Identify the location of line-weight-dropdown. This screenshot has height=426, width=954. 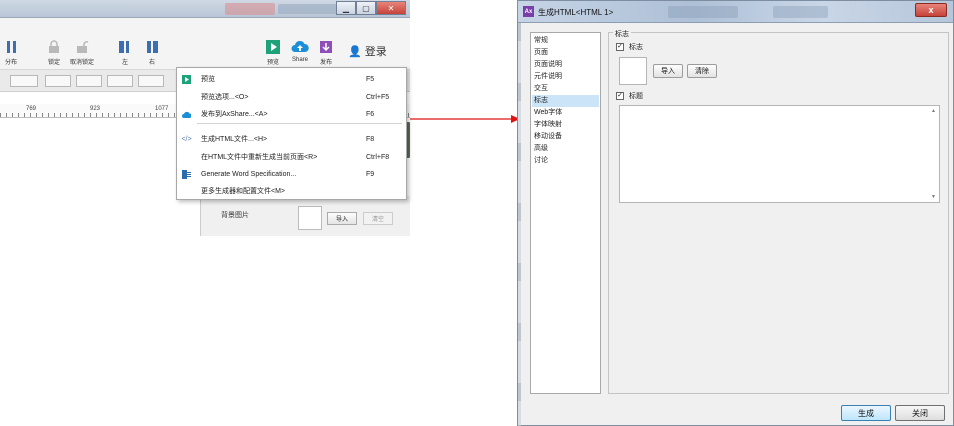
(120, 81).